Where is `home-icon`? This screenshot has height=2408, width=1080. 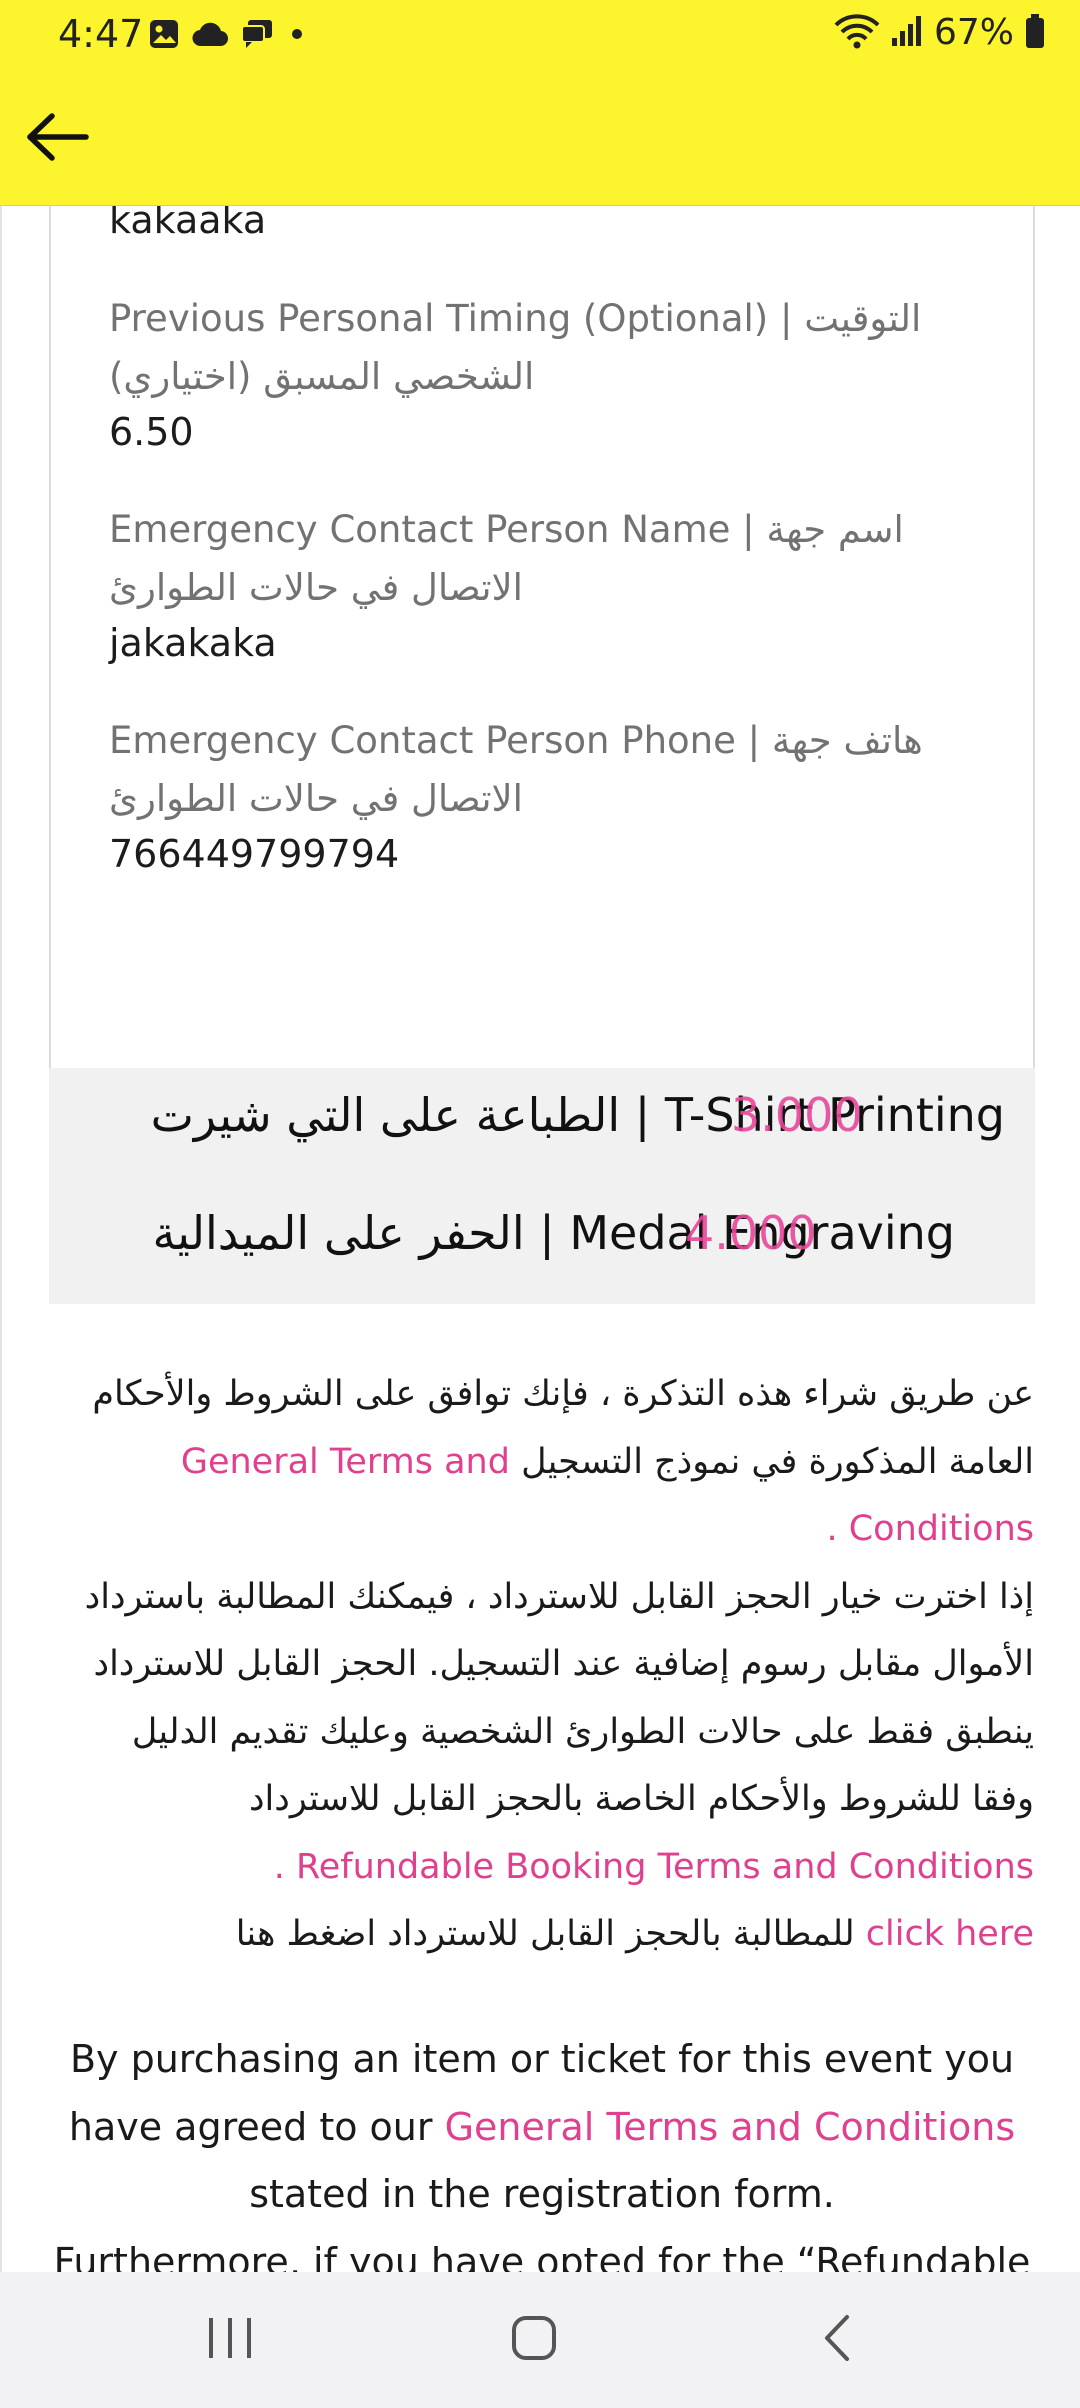 home-icon is located at coordinates (534, 2340).